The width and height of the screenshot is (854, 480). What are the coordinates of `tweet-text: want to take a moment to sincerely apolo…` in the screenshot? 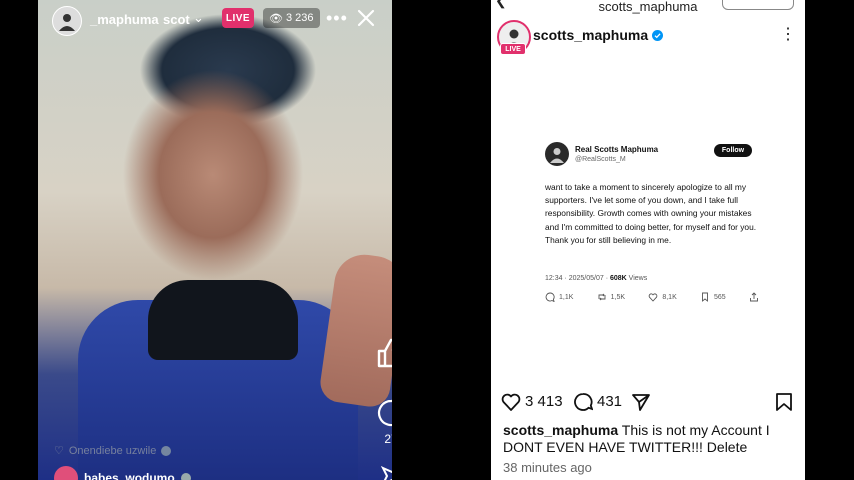 It's located at (651, 213).